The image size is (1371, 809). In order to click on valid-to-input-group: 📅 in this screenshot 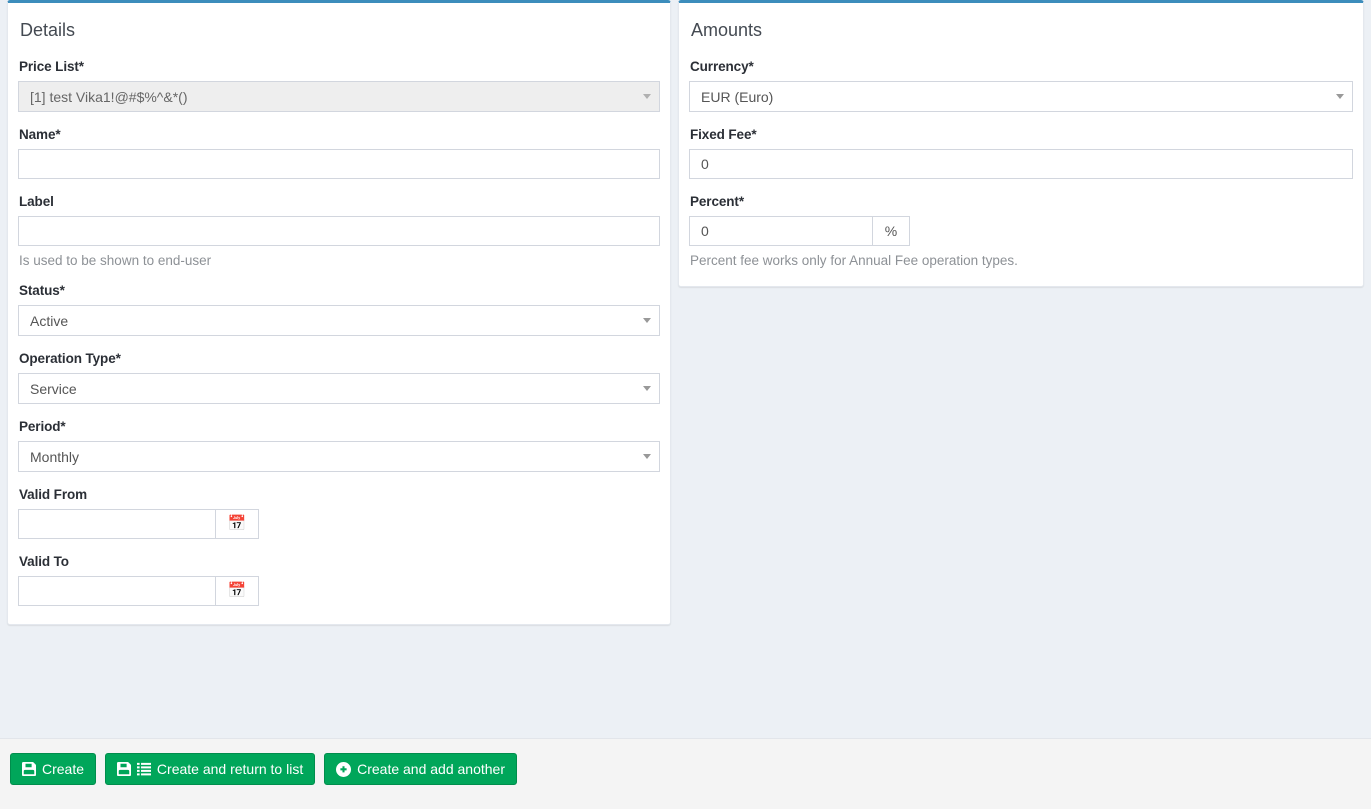, I will do `click(138, 590)`.